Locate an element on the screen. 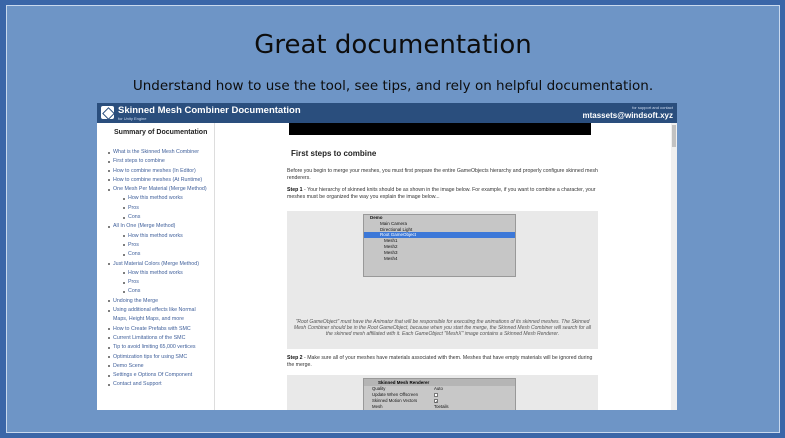 The height and width of the screenshot is (438, 785). step2-label: Step 2 is located at coordinates (295, 358).